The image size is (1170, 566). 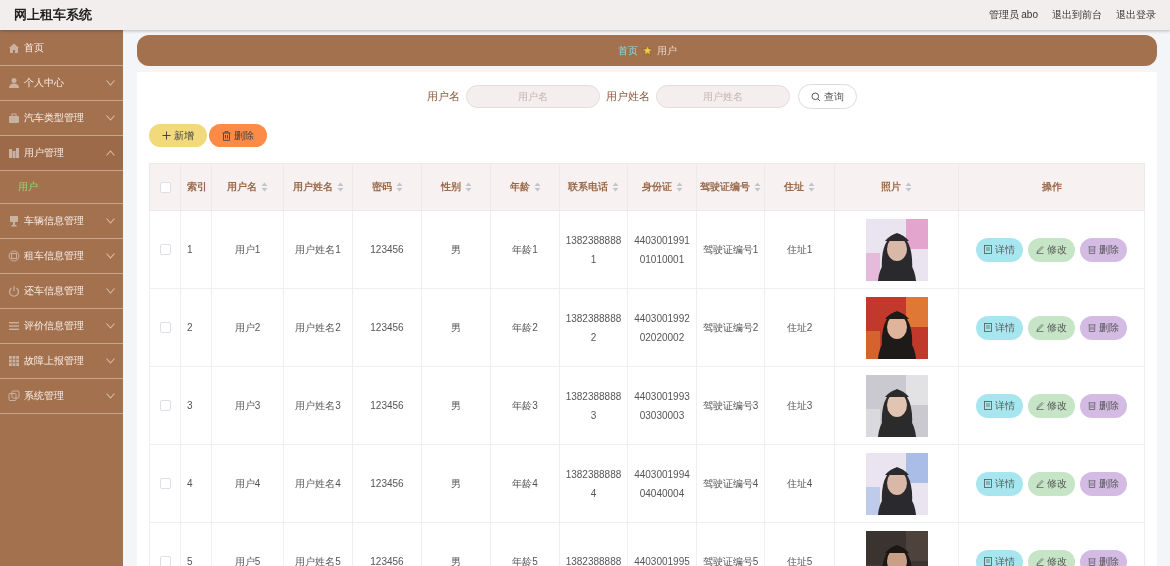 I want to click on sidebar-item: 个人中心, so click(x=61, y=83).